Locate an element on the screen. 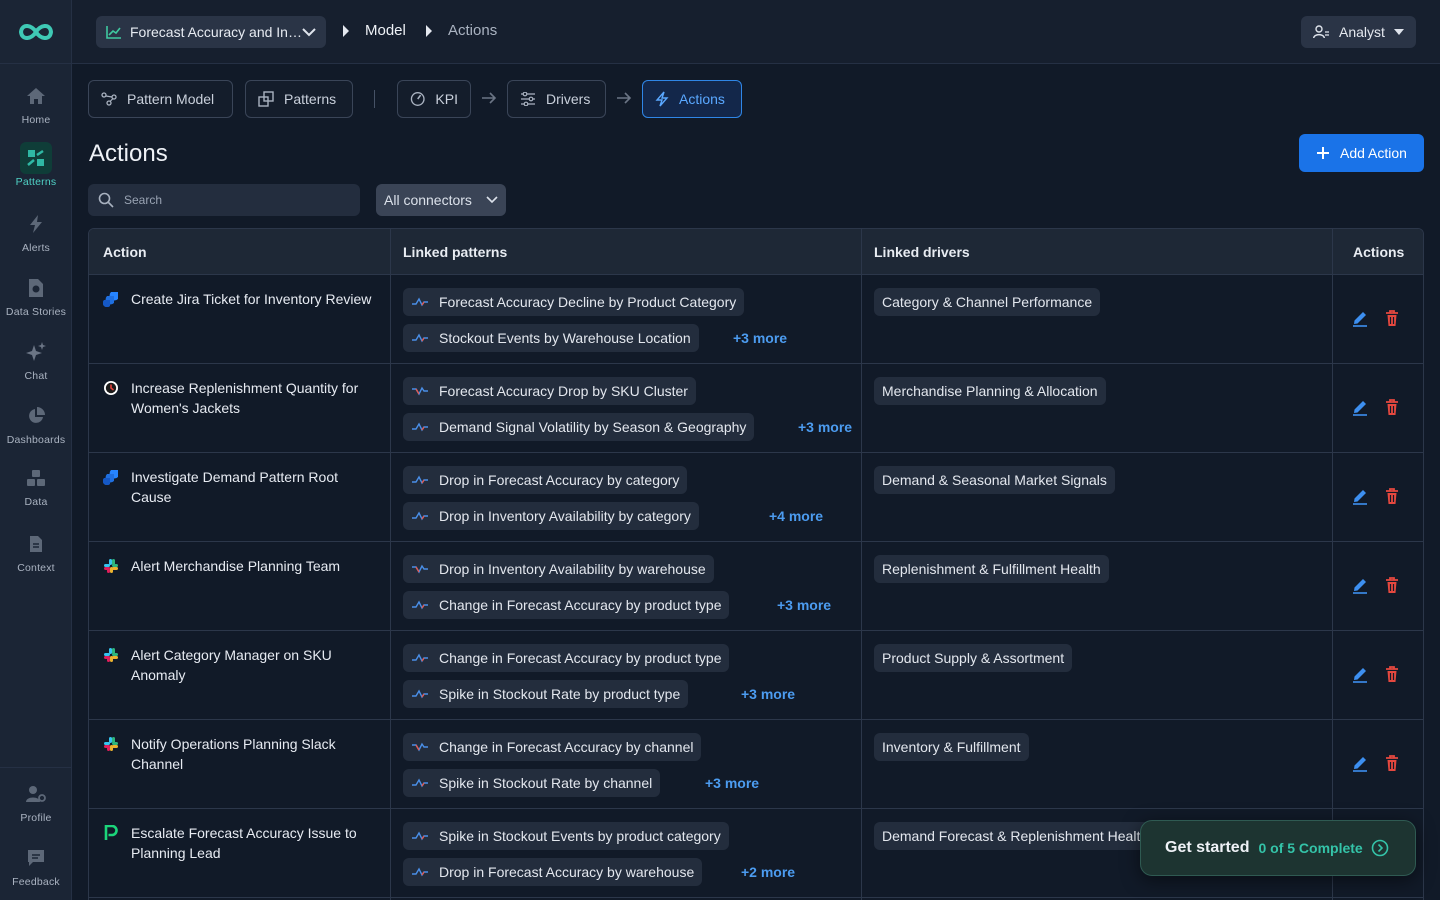 The width and height of the screenshot is (1440, 900). action-name: Notify Operations Planning Slack Channel is located at coordinates (252, 754).